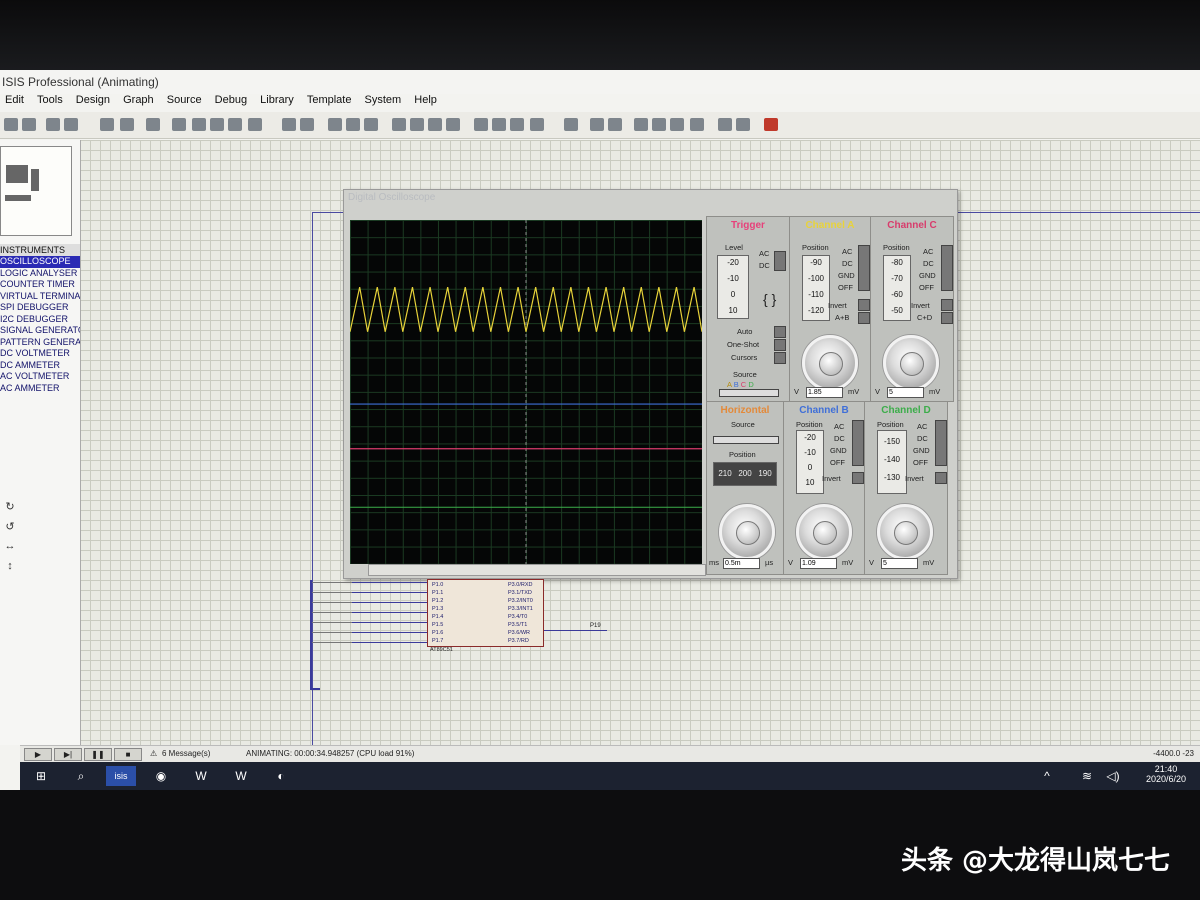 The height and width of the screenshot is (900, 1200). I want to click on channel-c-readout: 5, so click(905, 392).